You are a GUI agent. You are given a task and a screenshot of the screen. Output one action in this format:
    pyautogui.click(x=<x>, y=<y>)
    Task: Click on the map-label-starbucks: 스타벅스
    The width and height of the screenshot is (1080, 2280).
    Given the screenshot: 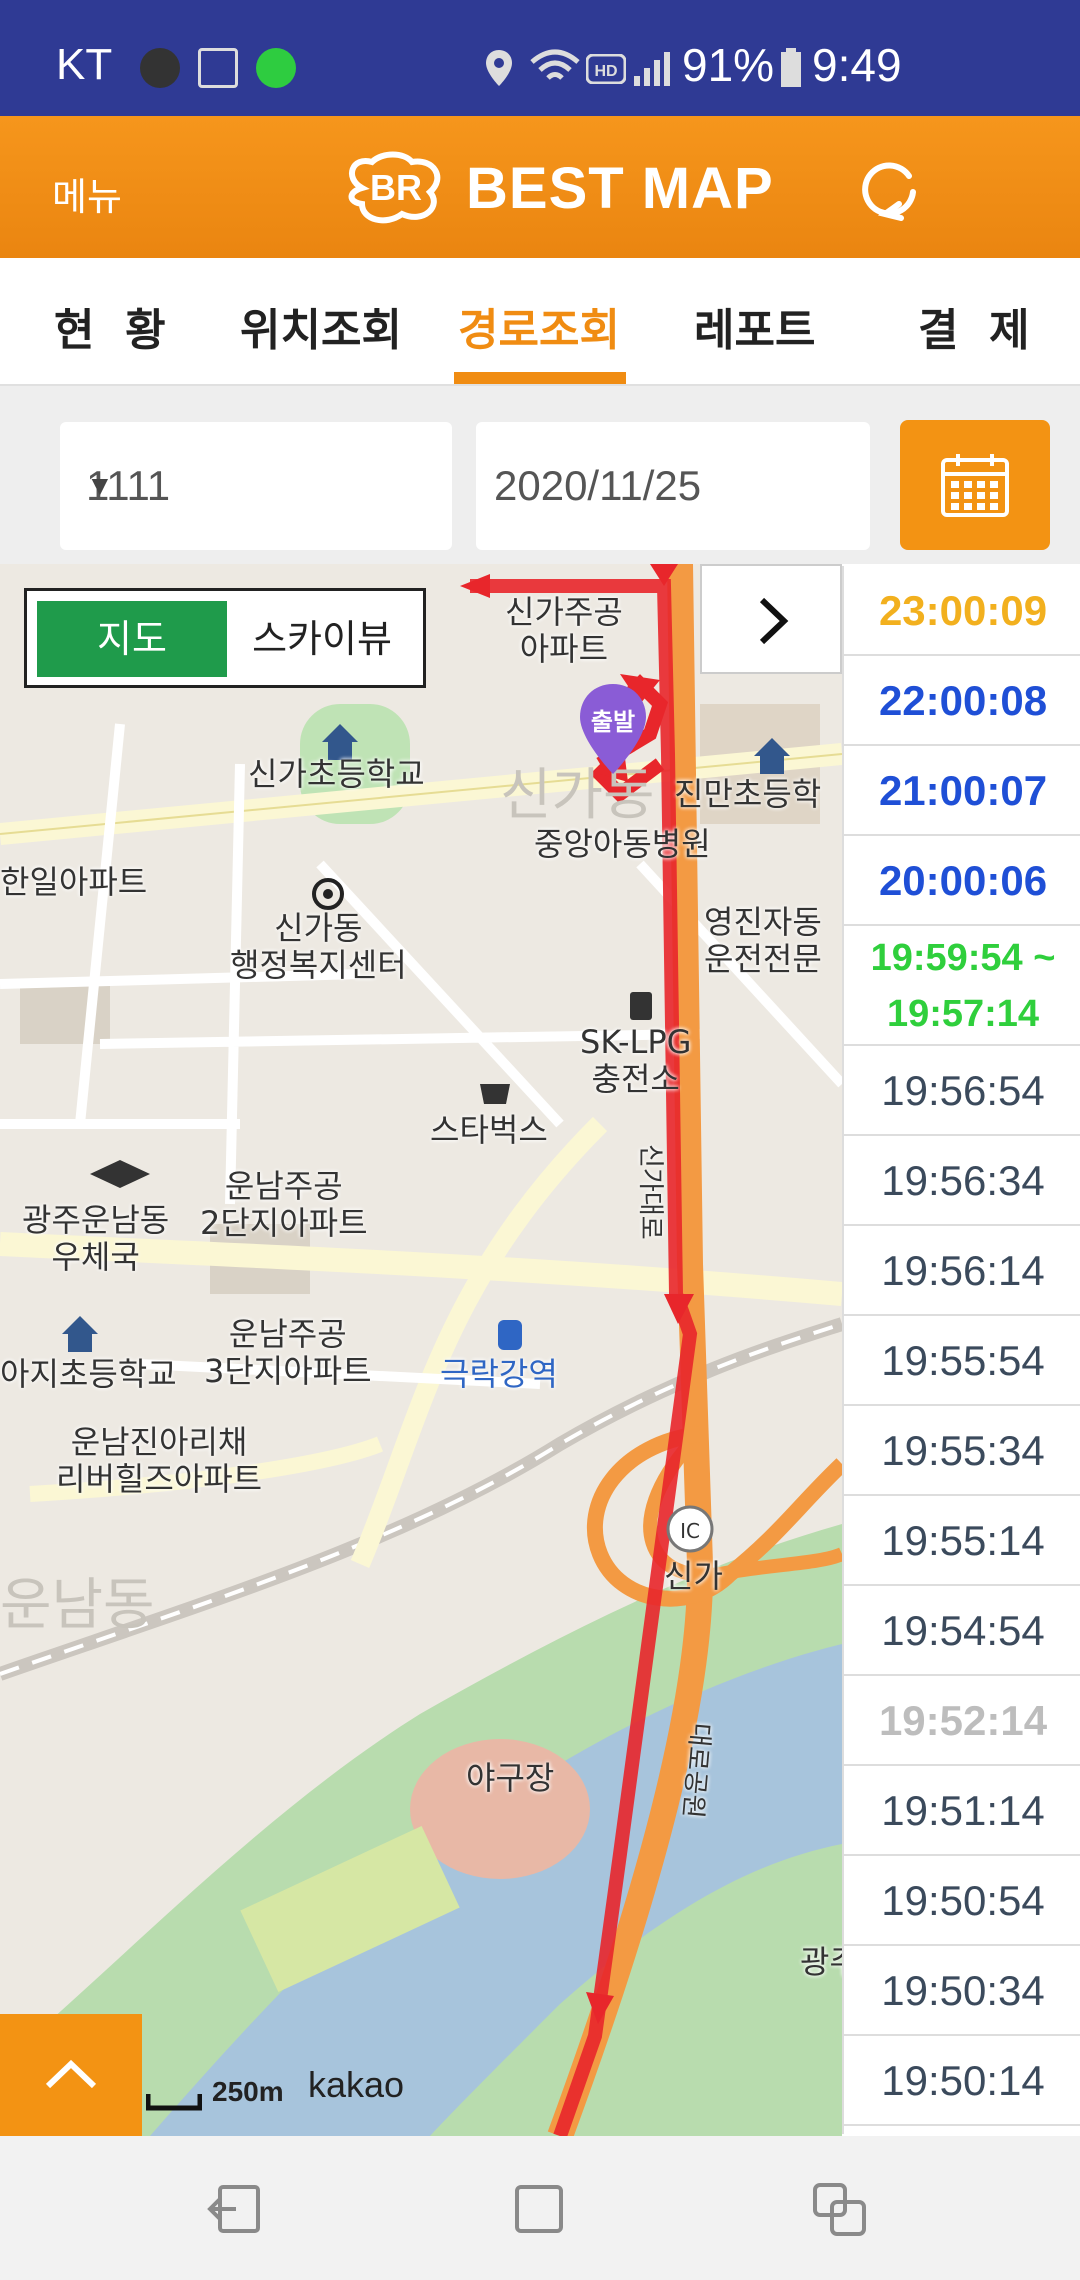 What is the action you would take?
    pyautogui.click(x=489, y=1130)
    